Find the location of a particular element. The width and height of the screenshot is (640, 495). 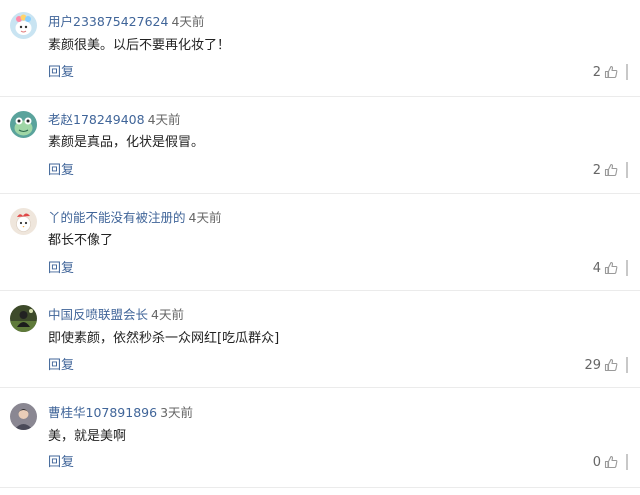

flower-cartoon-avatar-icon is located at coordinates (23, 25).